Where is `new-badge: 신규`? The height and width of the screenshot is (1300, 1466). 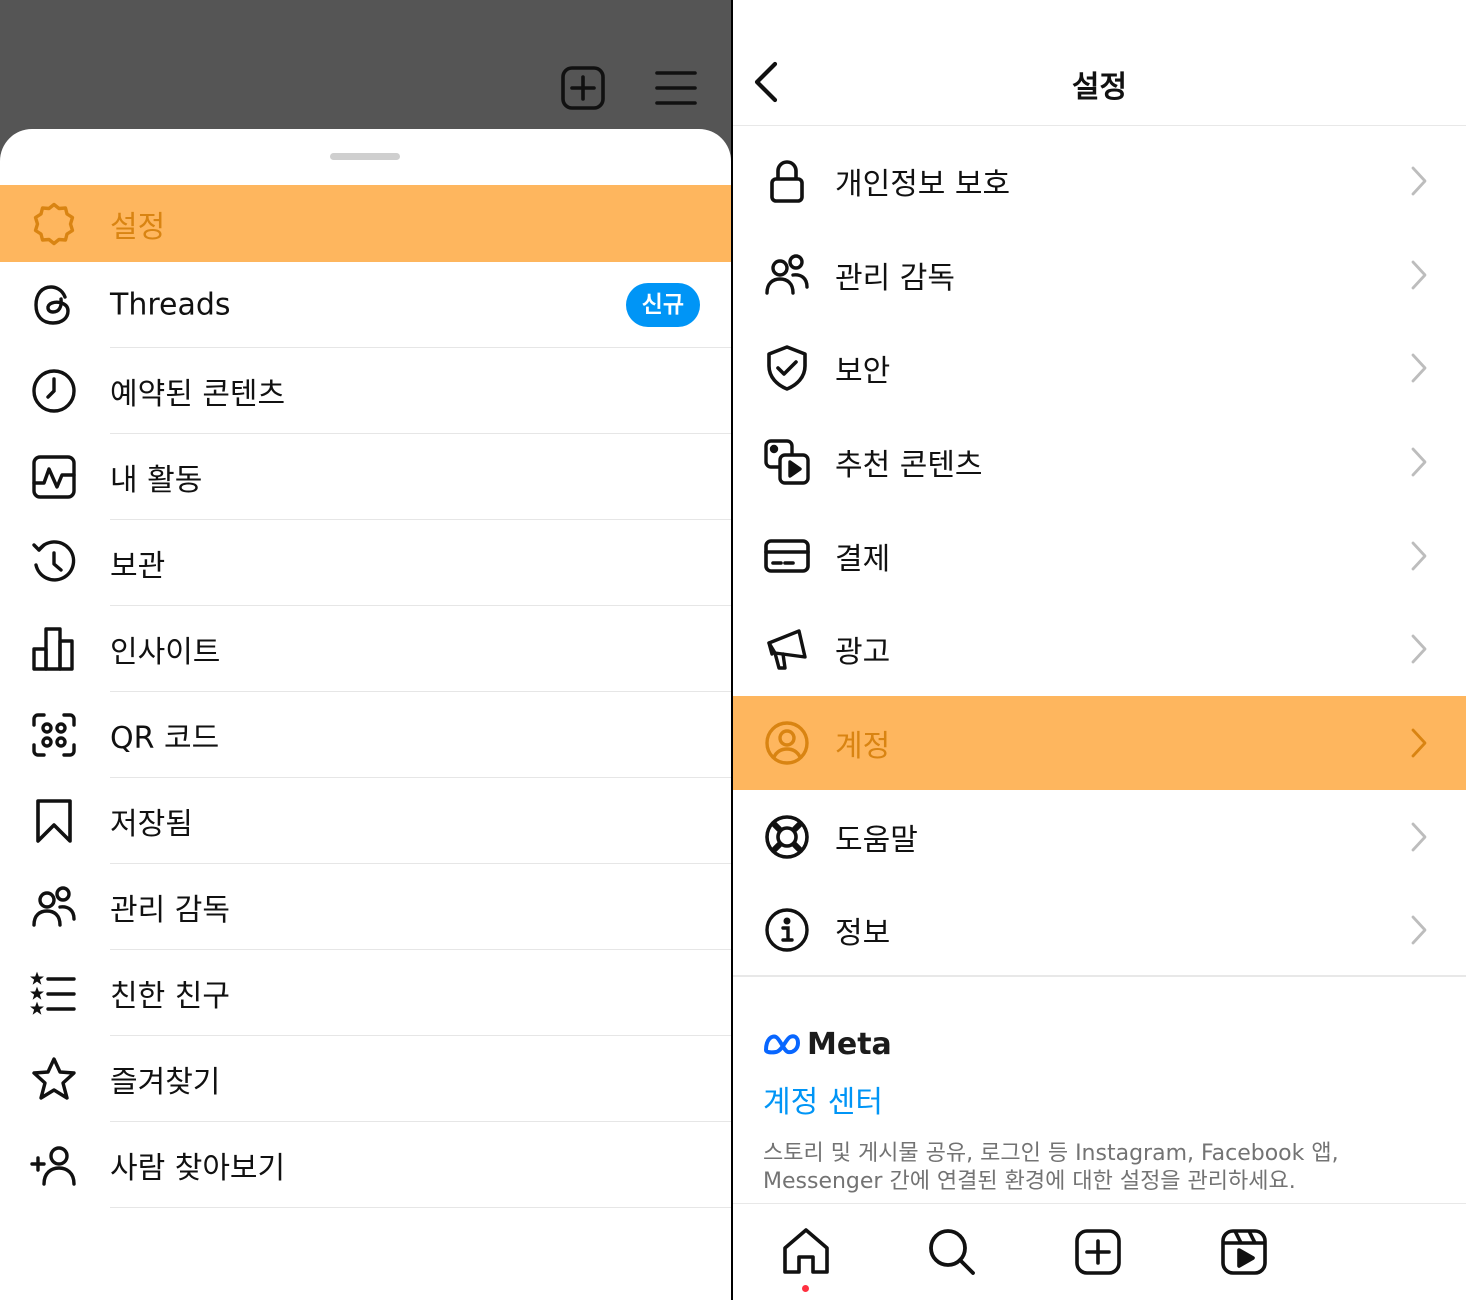
new-badge: 신규 is located at coordinates (662, 305).